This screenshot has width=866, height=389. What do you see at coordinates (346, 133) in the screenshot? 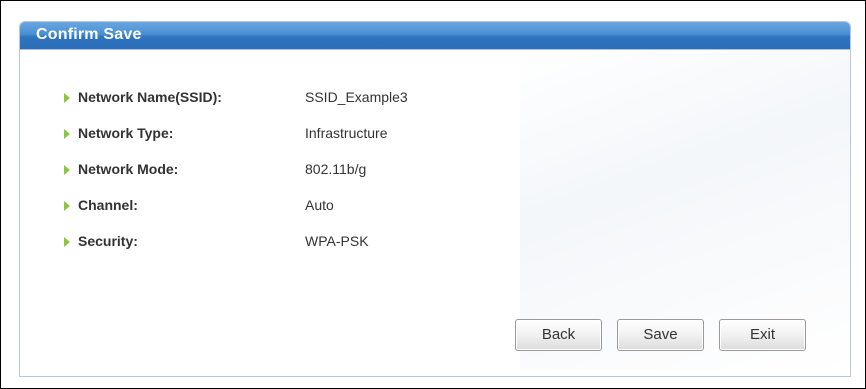
I see `network-type-value: Infrastructure` at bounding box center [346, 133].